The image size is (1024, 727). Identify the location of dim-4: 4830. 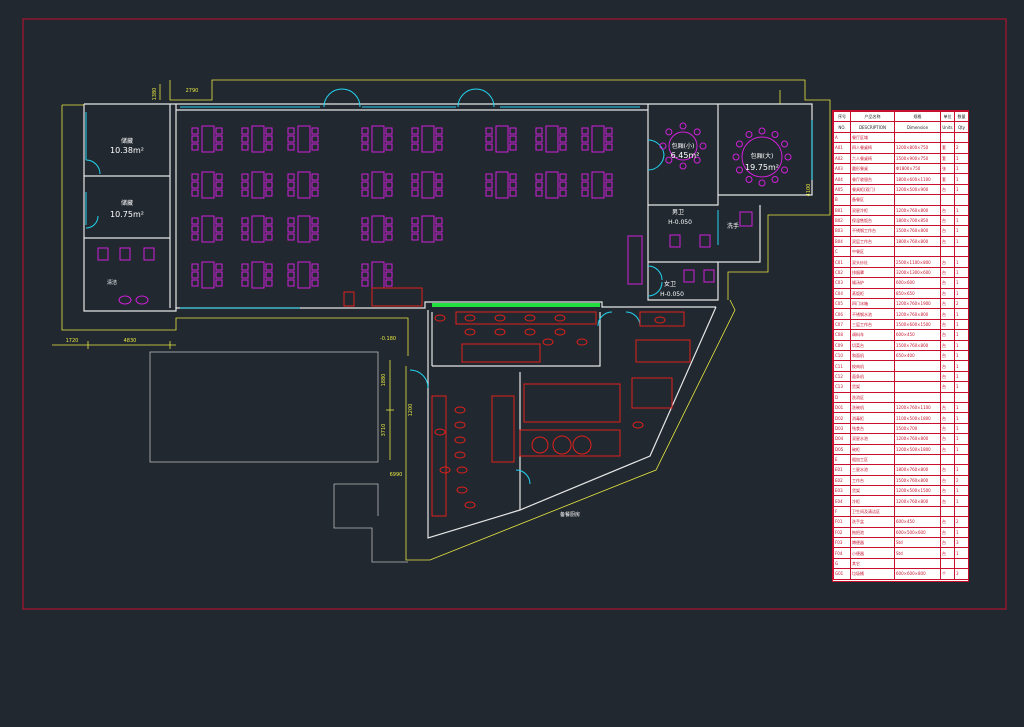
(130, 341).